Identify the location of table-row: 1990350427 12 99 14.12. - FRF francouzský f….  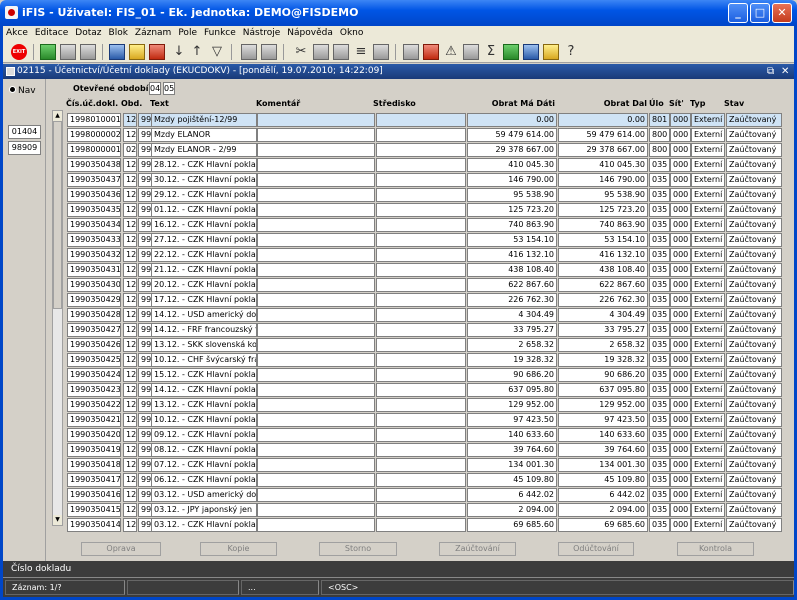
(398, 330).